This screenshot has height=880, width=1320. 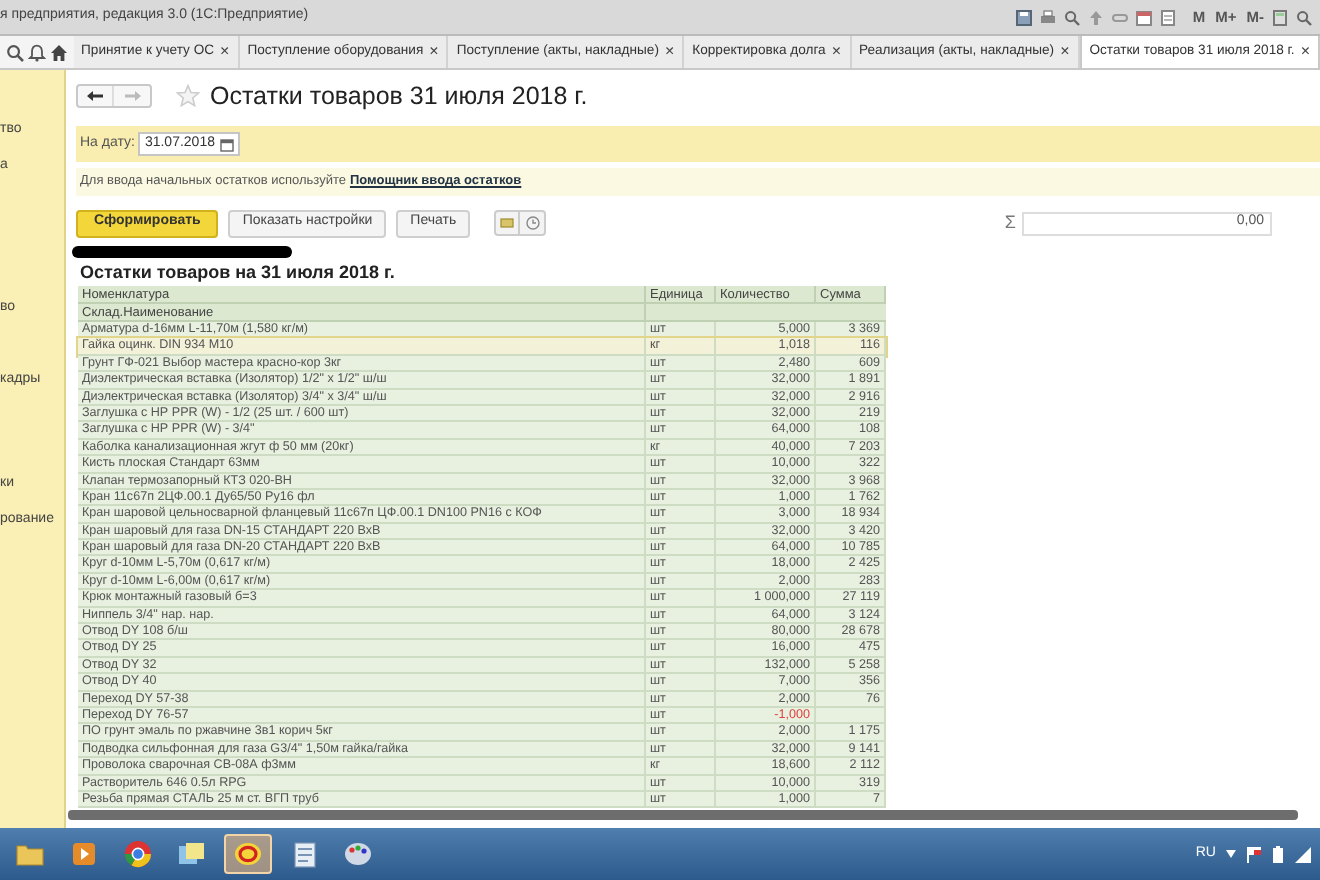 What do you see at coordinates (1231, 854) in the screenshot?
I see `caret-icon` at bounding box center [1231, 854].